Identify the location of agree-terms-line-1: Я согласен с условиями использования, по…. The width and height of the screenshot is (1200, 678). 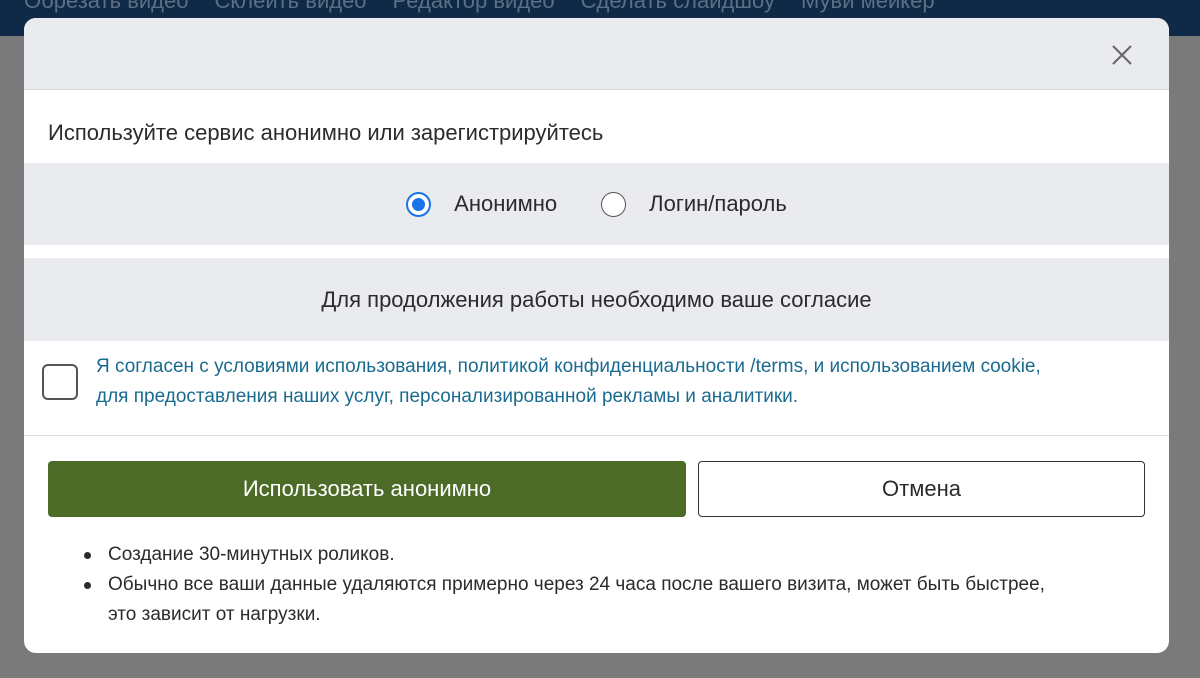
(568, 367).